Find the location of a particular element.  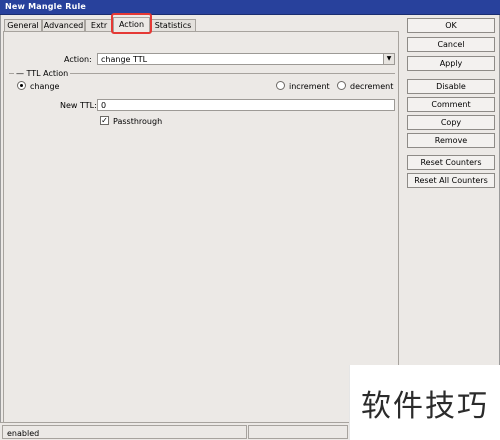

radio-increment is located at coordinates (280, 85).